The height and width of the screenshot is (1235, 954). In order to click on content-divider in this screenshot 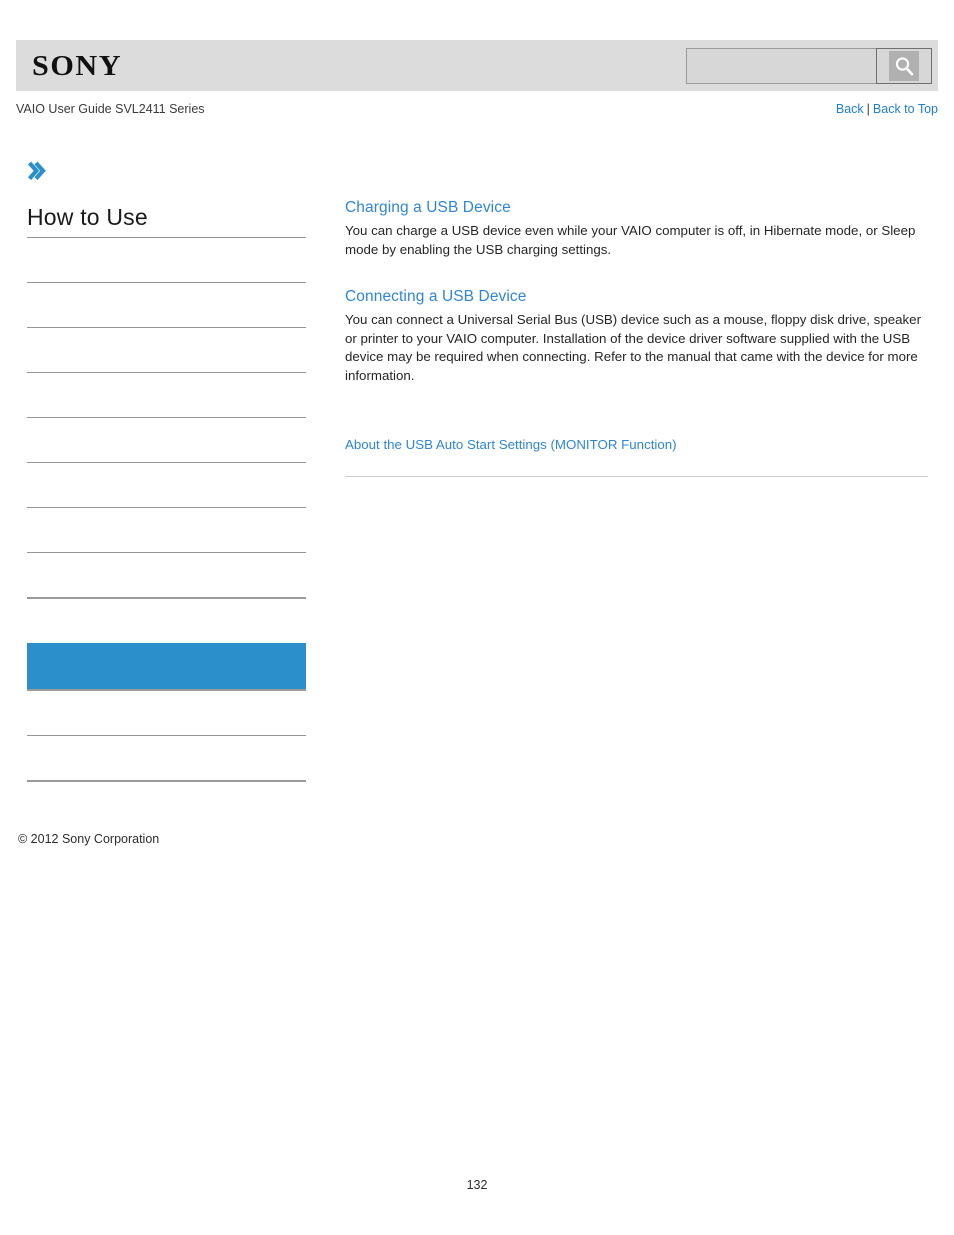, I will do `click(636, 476)`.